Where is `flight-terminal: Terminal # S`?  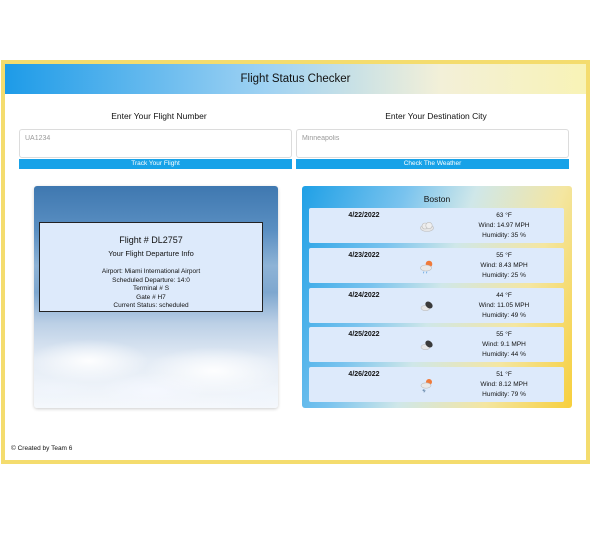
flight-terminal: Terminal # S is located at coordinates (151, 289).